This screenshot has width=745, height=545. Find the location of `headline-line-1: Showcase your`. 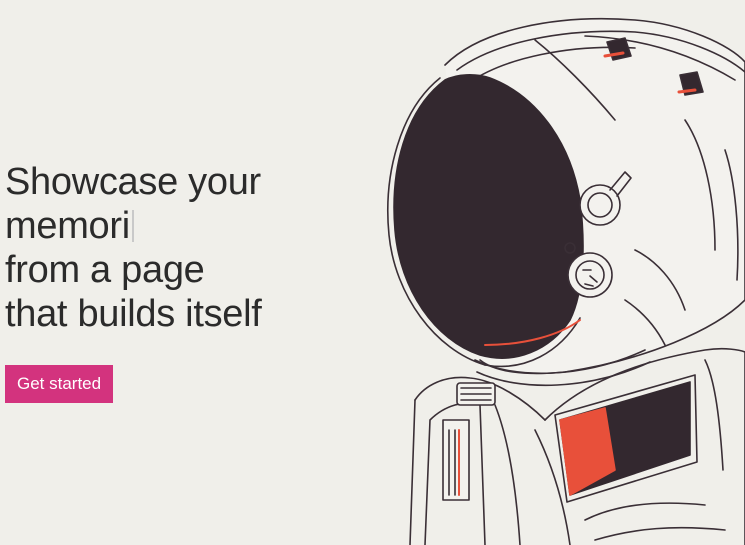

headline-line-1: Showcase your is located at coordinates (133, 182).